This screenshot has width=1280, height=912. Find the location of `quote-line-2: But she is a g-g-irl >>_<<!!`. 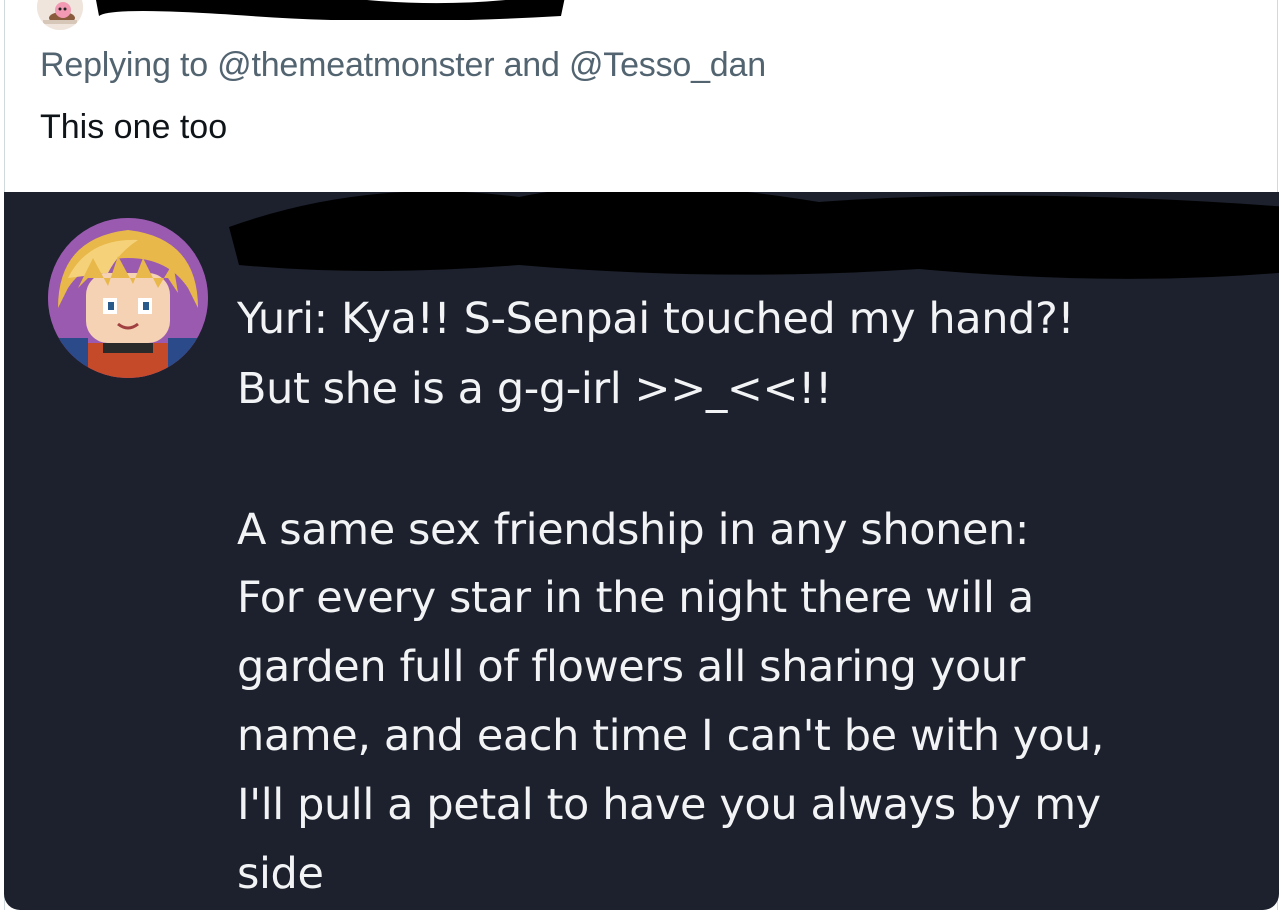

quote-line-2: But she is a g-g-irl >>_<<!! is located at coordinates (534, 389).